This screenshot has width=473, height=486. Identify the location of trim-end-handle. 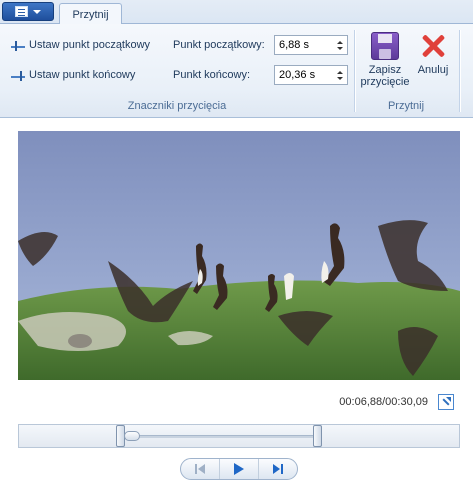
(317, 436).